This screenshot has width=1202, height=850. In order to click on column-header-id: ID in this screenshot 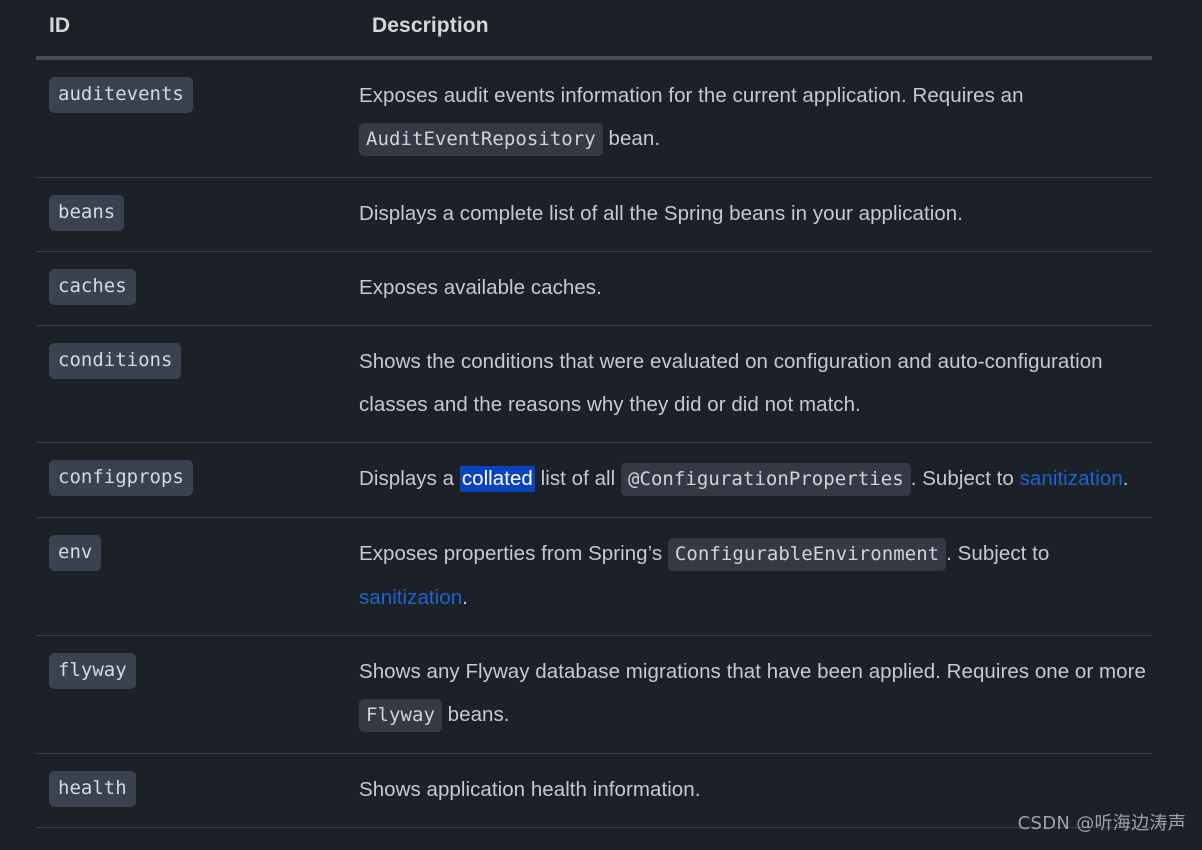, I will do `click(60, 25)`.